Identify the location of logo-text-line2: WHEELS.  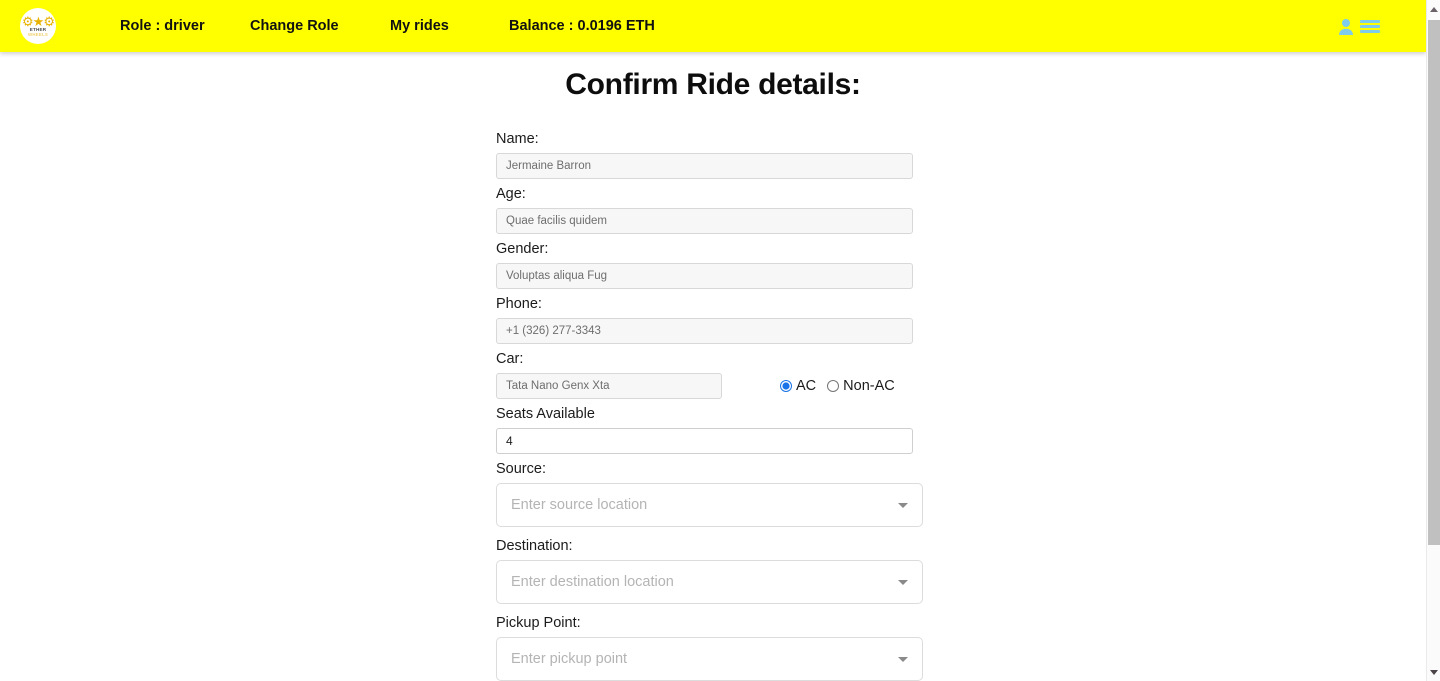
(38, 34).